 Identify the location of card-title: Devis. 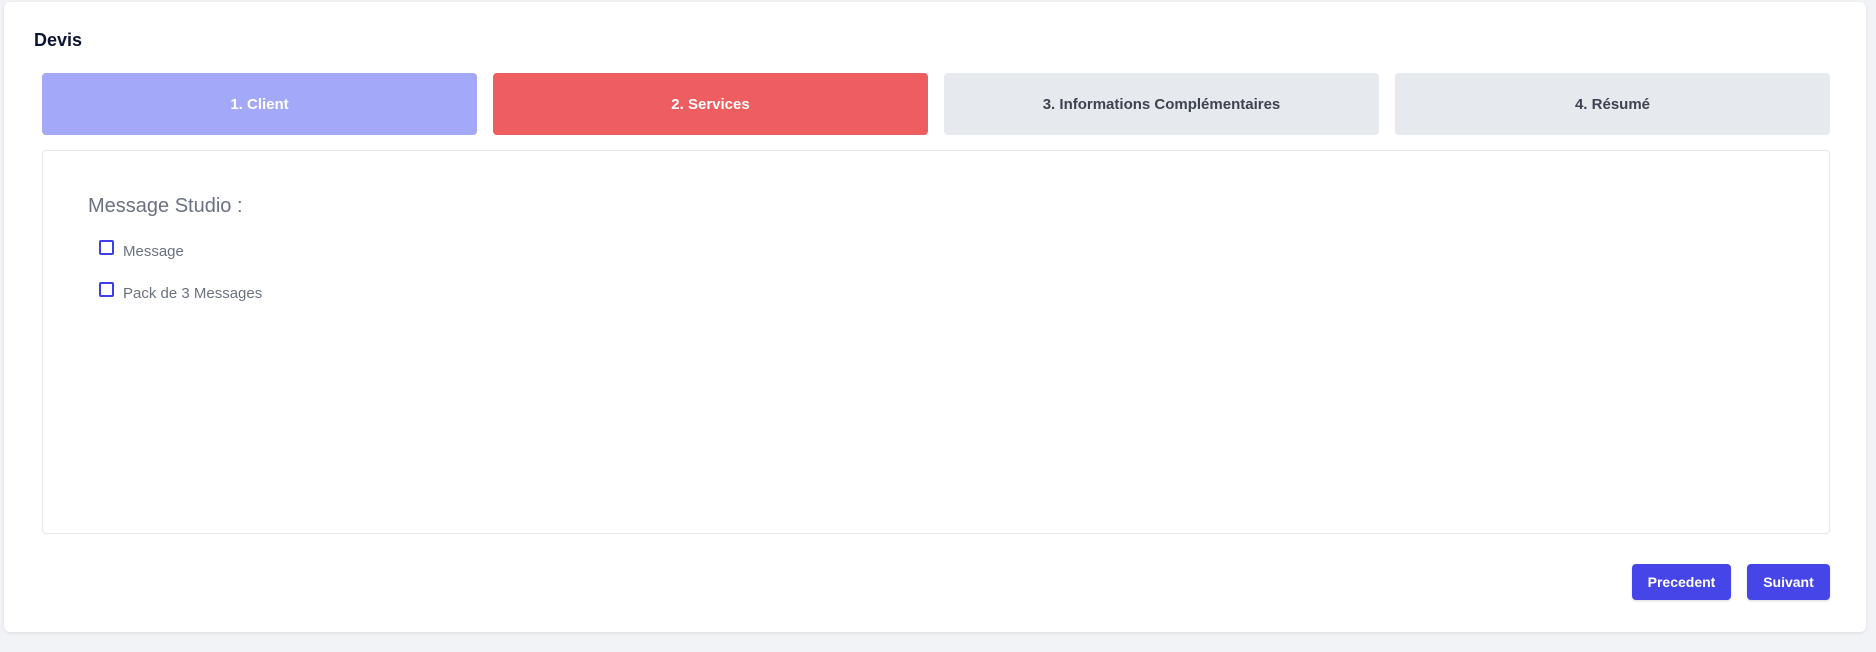
(58, 40).